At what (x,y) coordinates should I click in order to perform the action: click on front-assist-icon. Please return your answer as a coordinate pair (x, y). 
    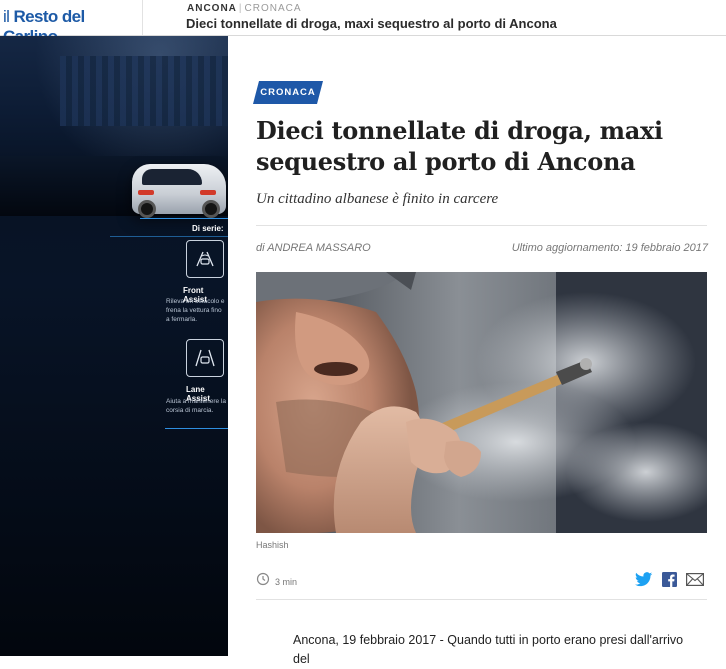
    Looking at the image, I should click on (205, 259).